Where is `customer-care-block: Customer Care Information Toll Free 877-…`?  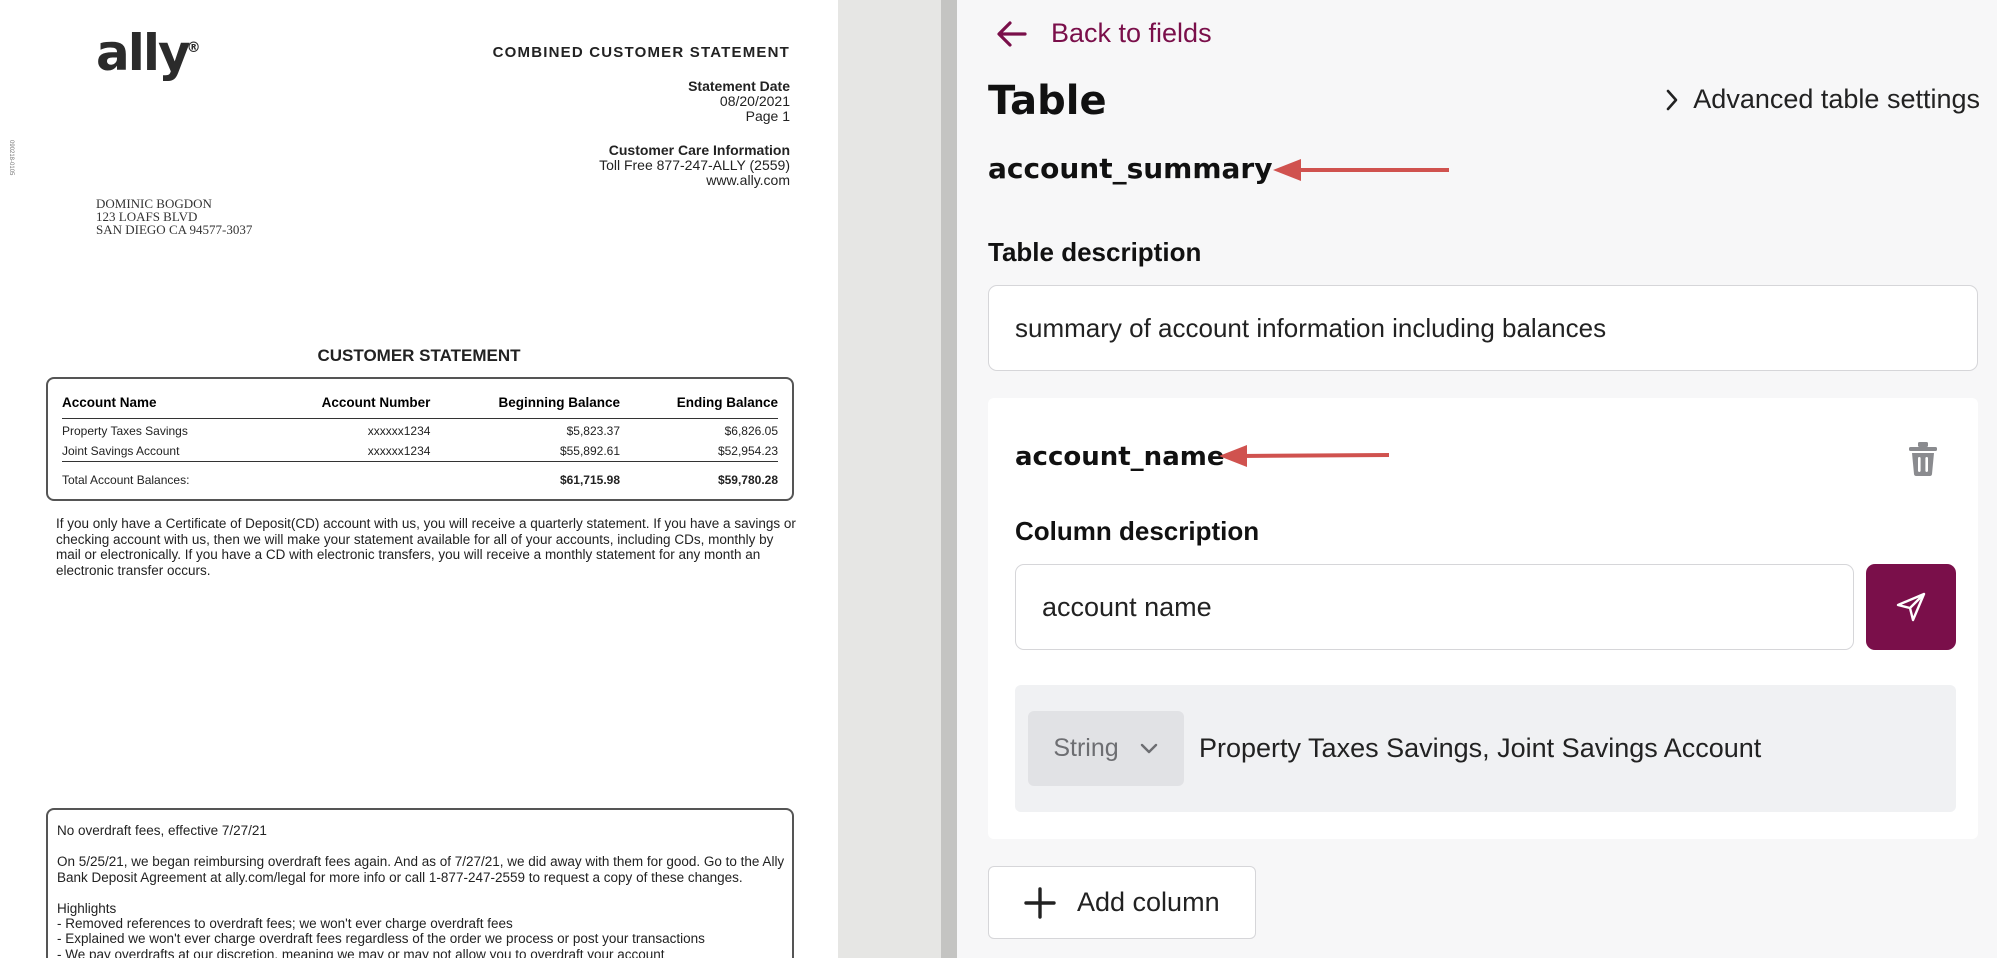
customer-care-block: Customer Care Information Toll Free 877-… is located at coordinates (694, 165).